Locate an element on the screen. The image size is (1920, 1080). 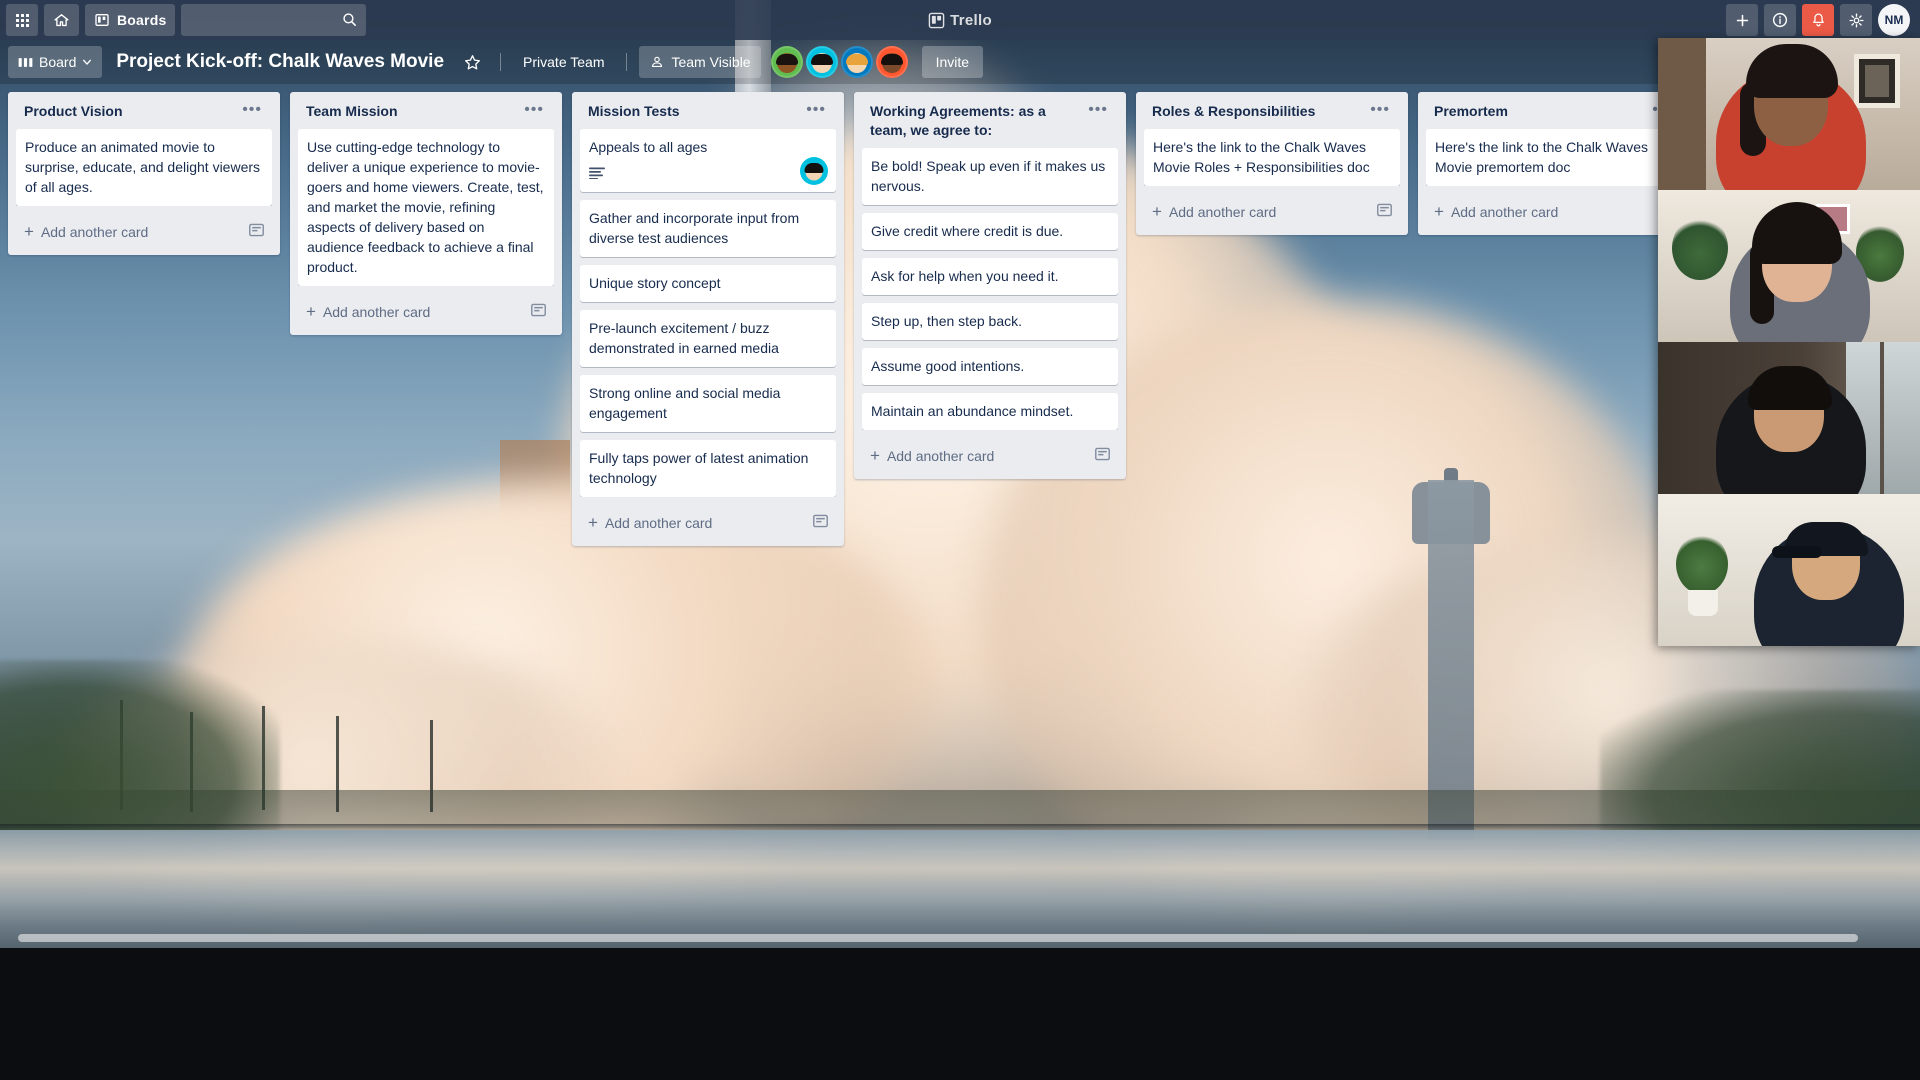
board-card: Unique story concept is located at coordinates (708, 283).